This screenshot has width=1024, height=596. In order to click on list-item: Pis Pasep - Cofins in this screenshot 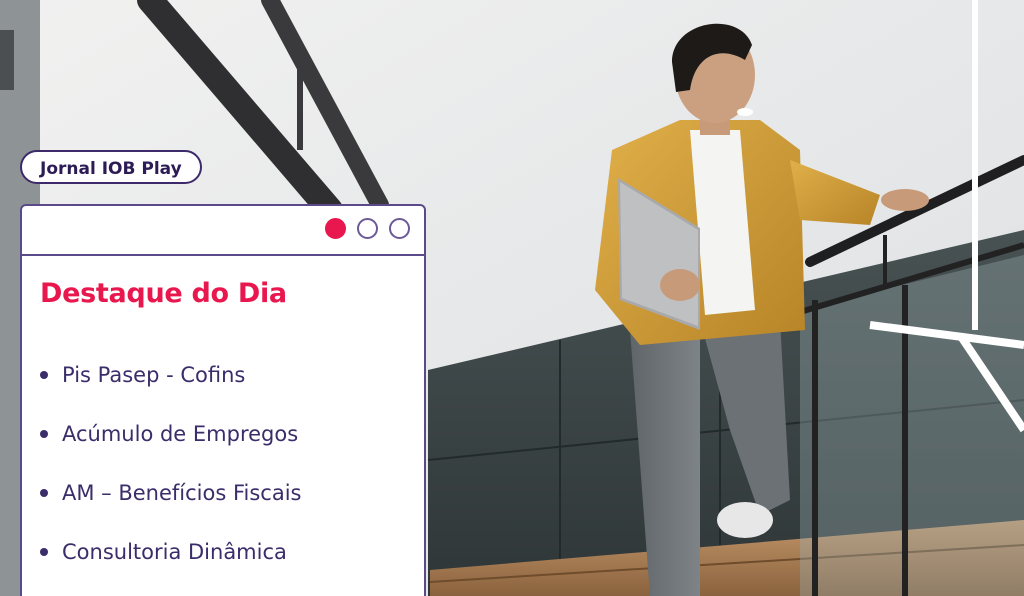, I will do `click(232, 374)`.